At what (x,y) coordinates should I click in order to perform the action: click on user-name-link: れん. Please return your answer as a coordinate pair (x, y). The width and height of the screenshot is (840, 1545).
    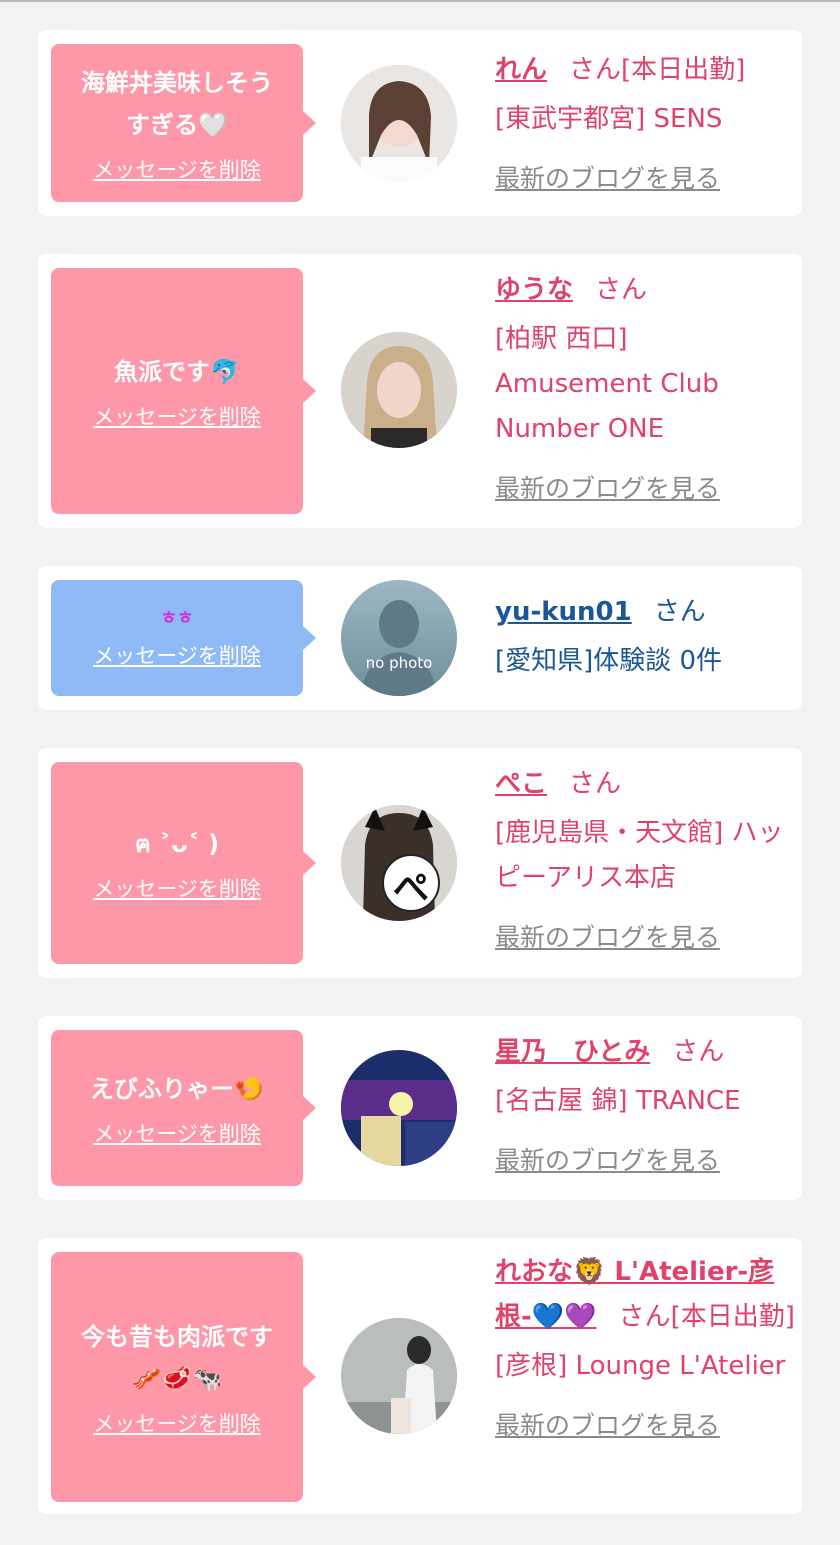
    Looking at the image, I should click on (521, 70).